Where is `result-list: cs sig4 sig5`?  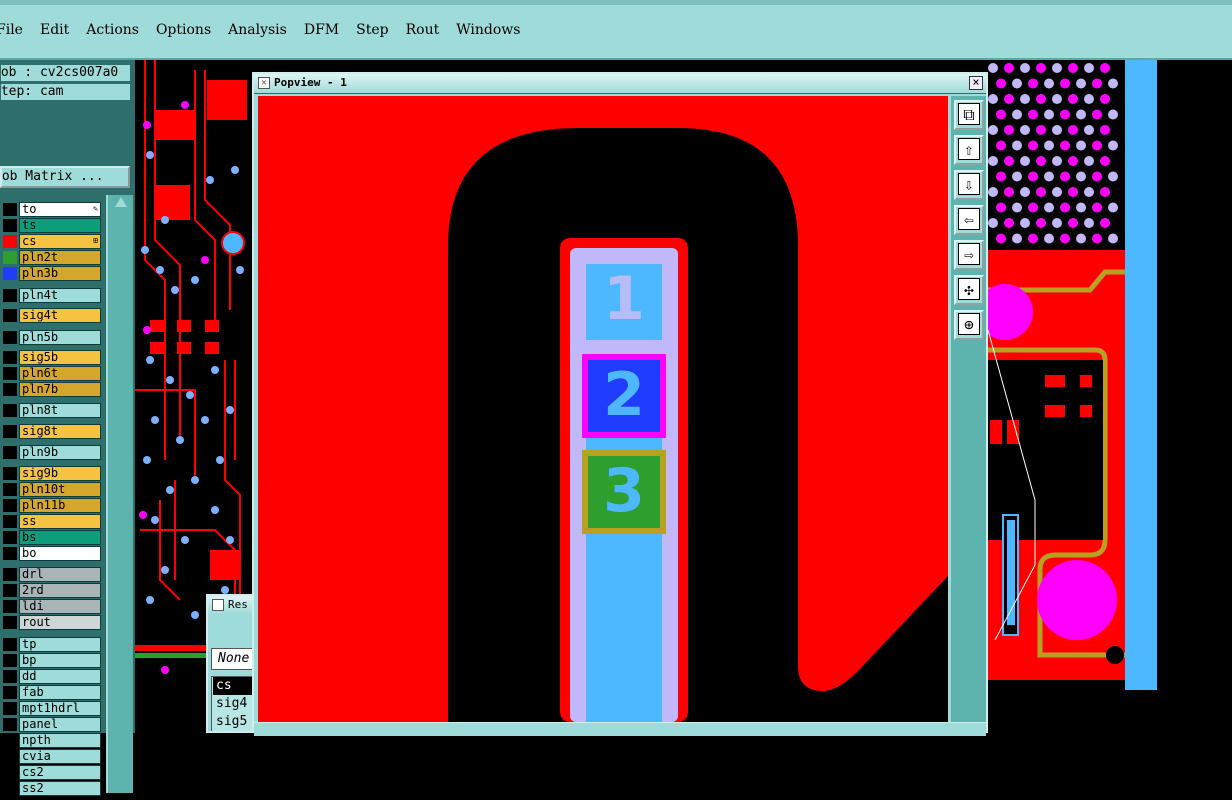 result-list: cs sig4 sig5 is located at coordinates (232, 703).